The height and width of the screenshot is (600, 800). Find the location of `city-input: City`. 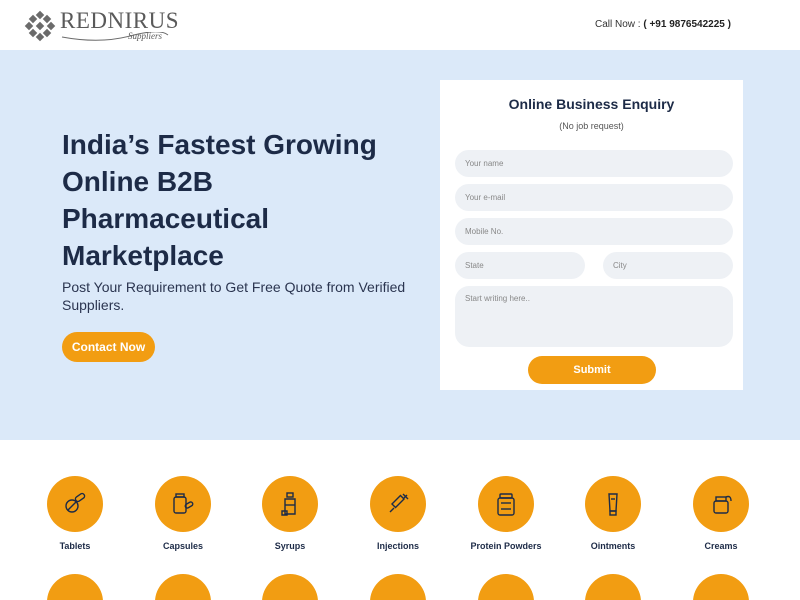

city-input: City is located at coordinates (668, 265).